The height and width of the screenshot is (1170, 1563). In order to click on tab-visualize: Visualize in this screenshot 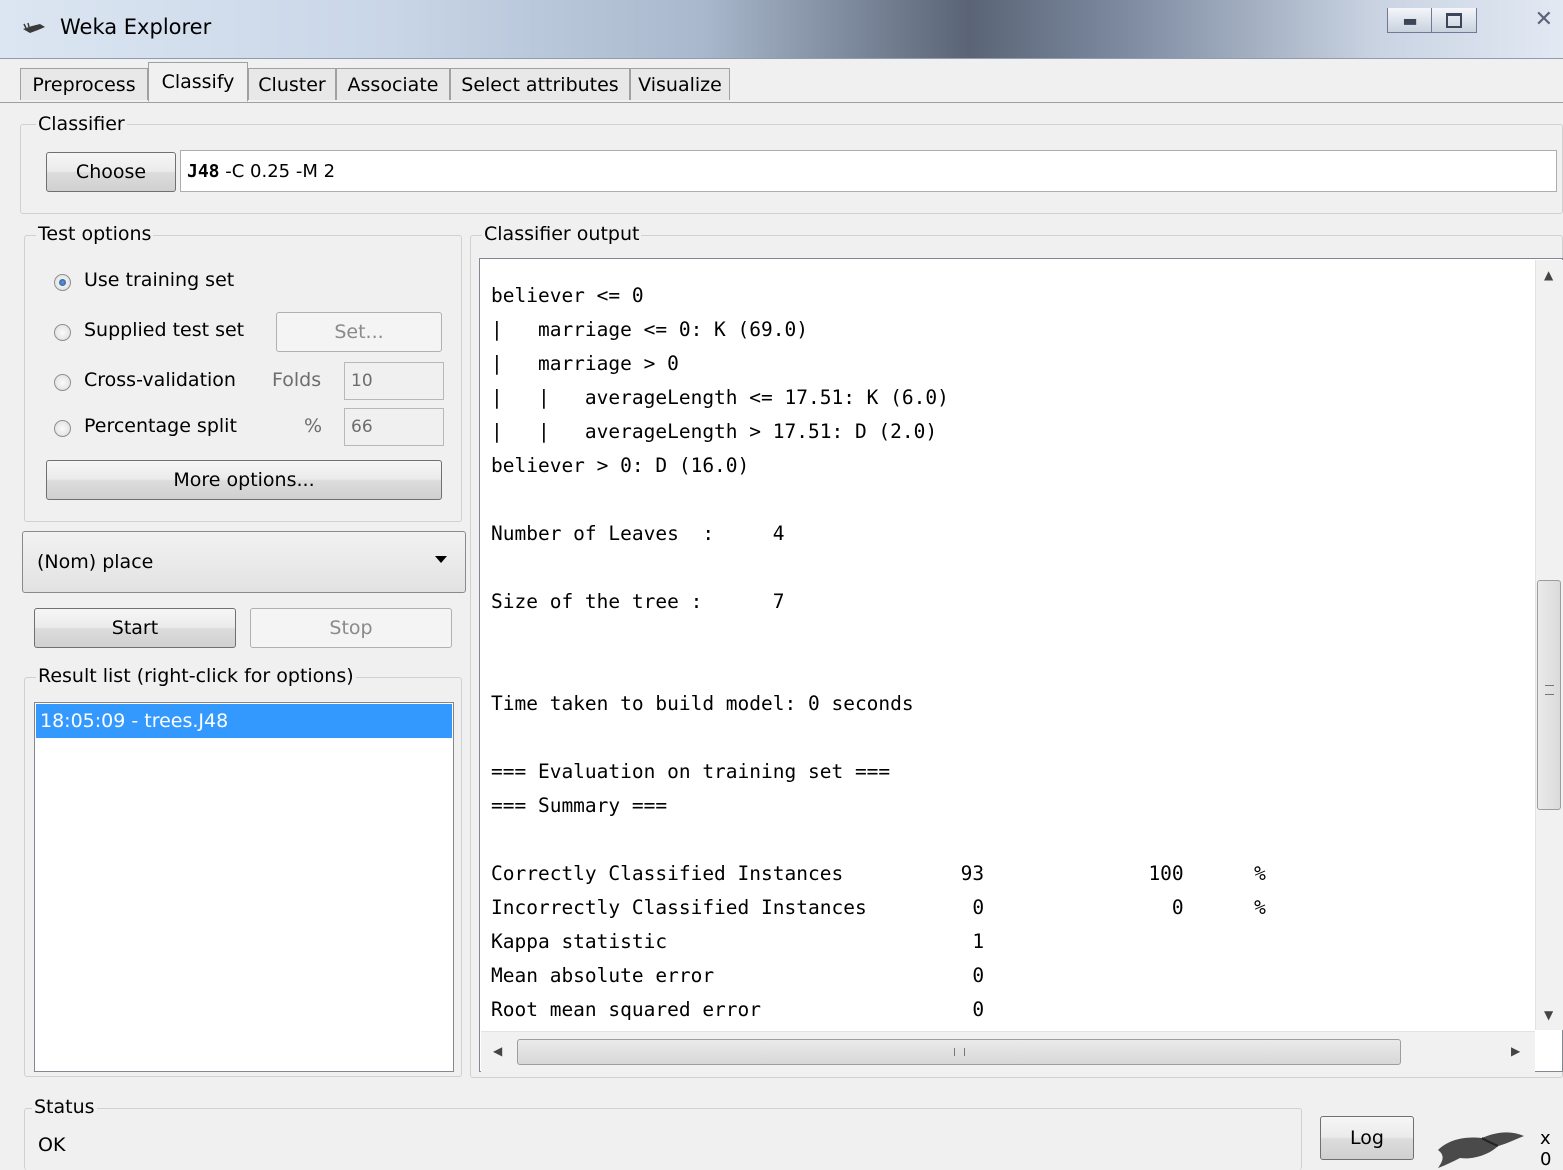, I will do `click(680, 84)`.